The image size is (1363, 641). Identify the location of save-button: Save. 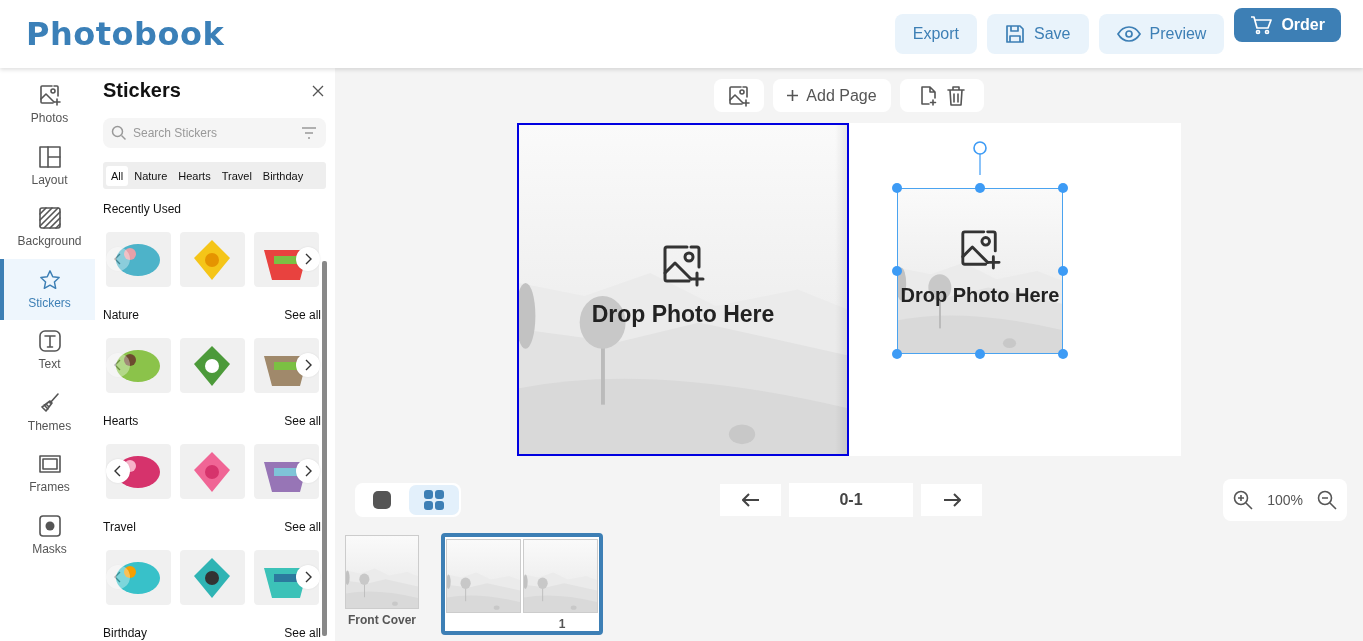
(1038, 34).